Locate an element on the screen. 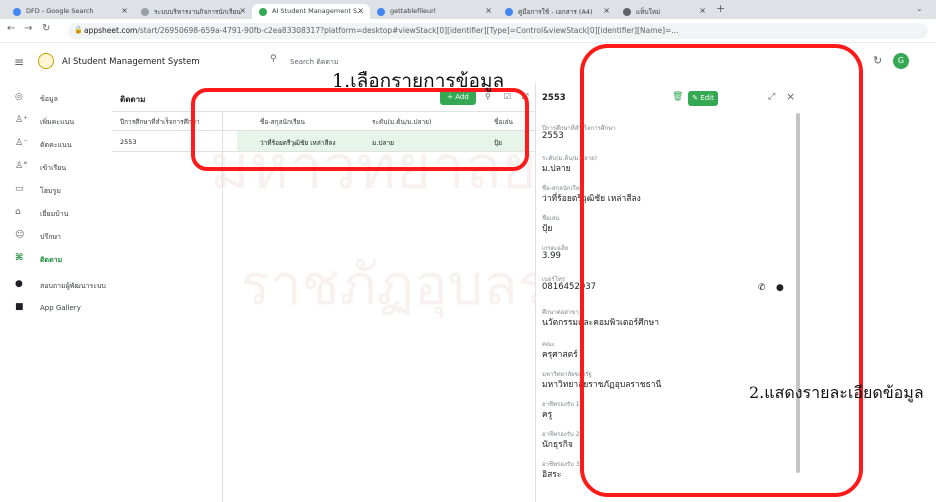 Image resolution: width=936 pixels, height=502 pixels. browser-tab: DFD - Google Search × is located at coordinates (70, 11).